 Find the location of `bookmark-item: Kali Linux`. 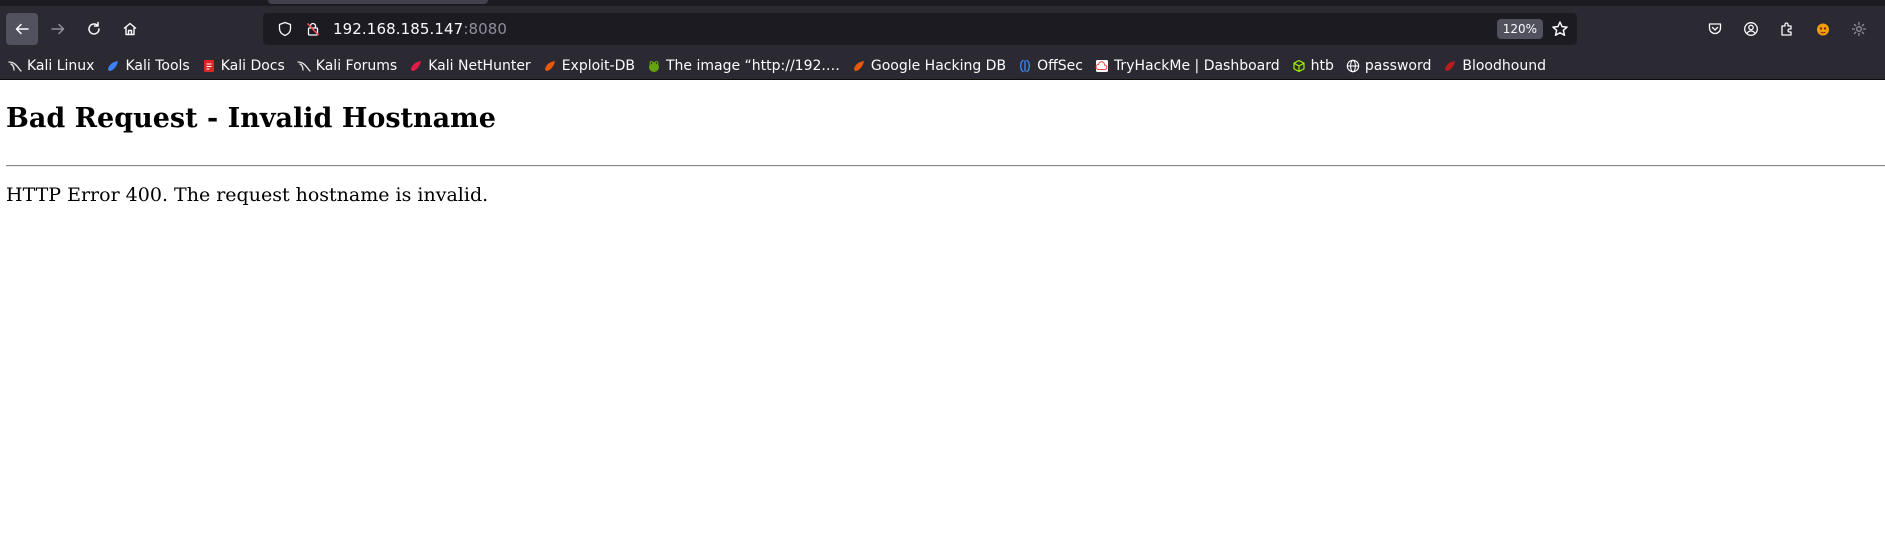

bookmark-item: Kali Linux is located at coordinates (51, 66).